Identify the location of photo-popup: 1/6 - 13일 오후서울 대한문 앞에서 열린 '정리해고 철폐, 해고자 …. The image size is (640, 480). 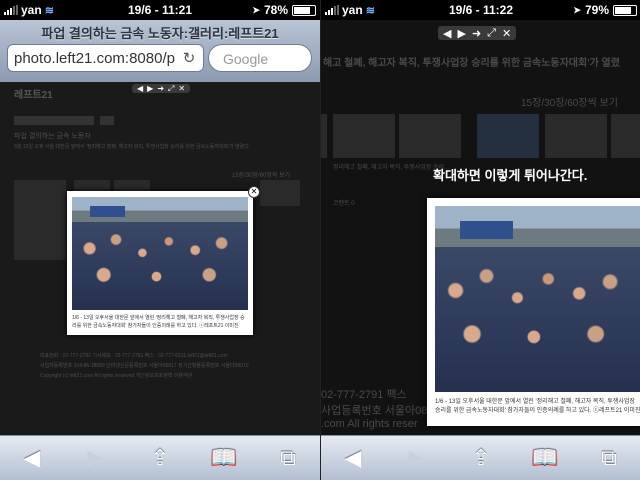
(160, 263).